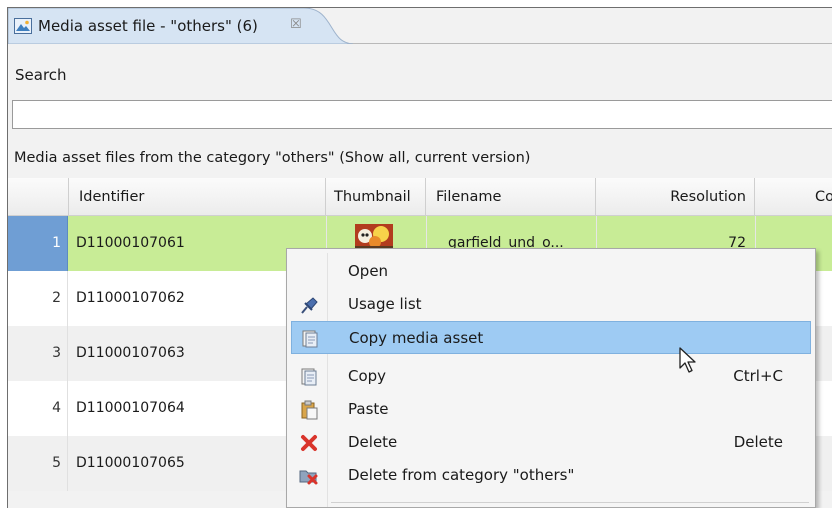 This screenshot has height=508, width=832. What do you see at coordinates (38, 353) in the screenshot?
I see `row-number: 3` at bounding box center [38, 353].